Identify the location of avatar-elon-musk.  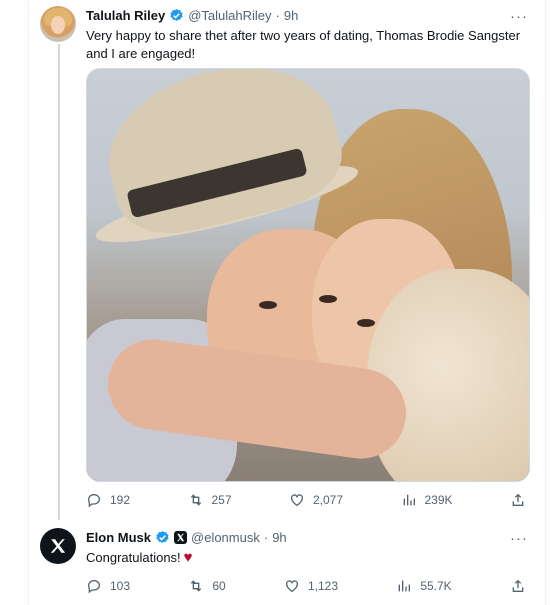
(58, 546).